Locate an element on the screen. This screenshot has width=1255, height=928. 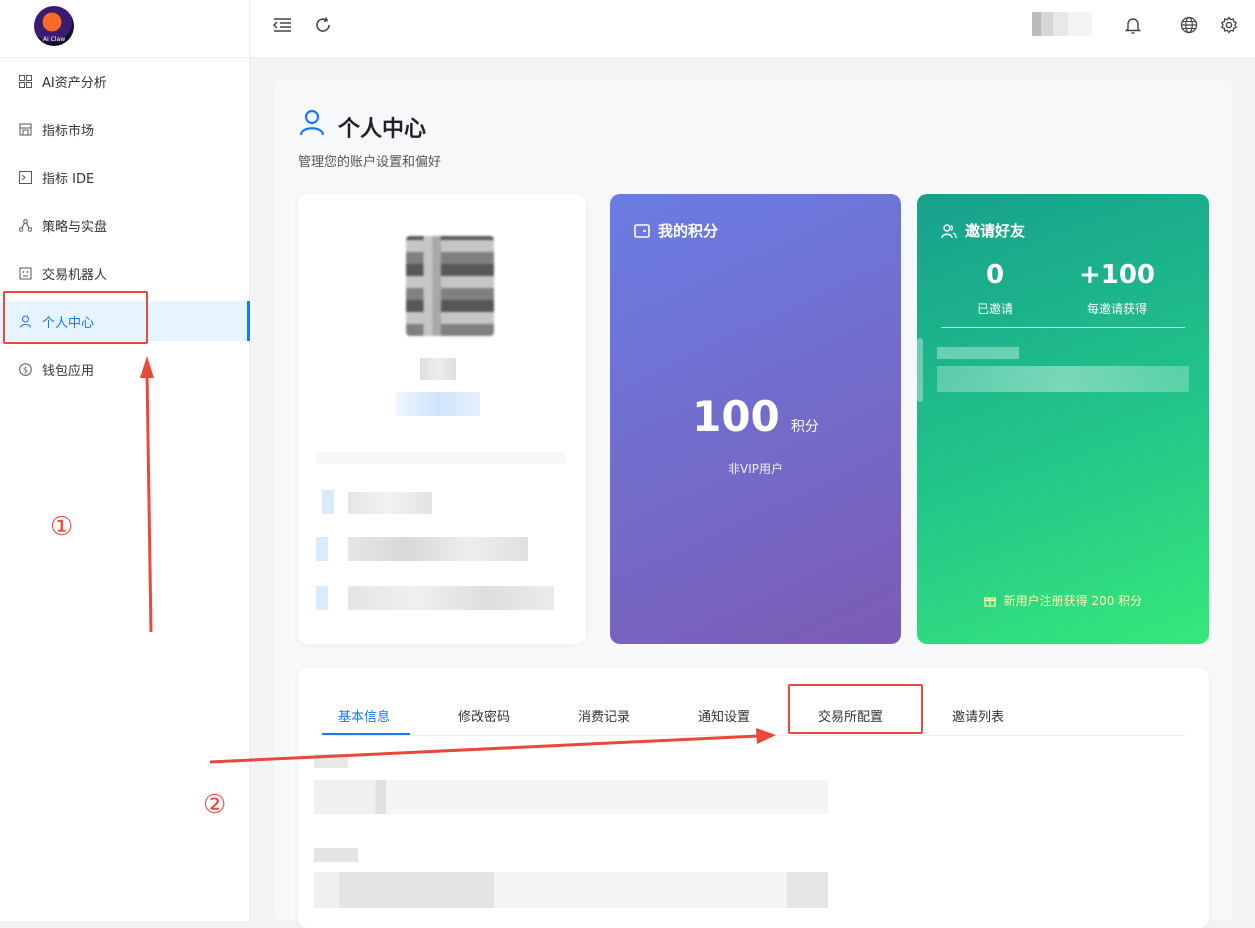
annotation-step-1: ① is located at coordinates (62, 527).